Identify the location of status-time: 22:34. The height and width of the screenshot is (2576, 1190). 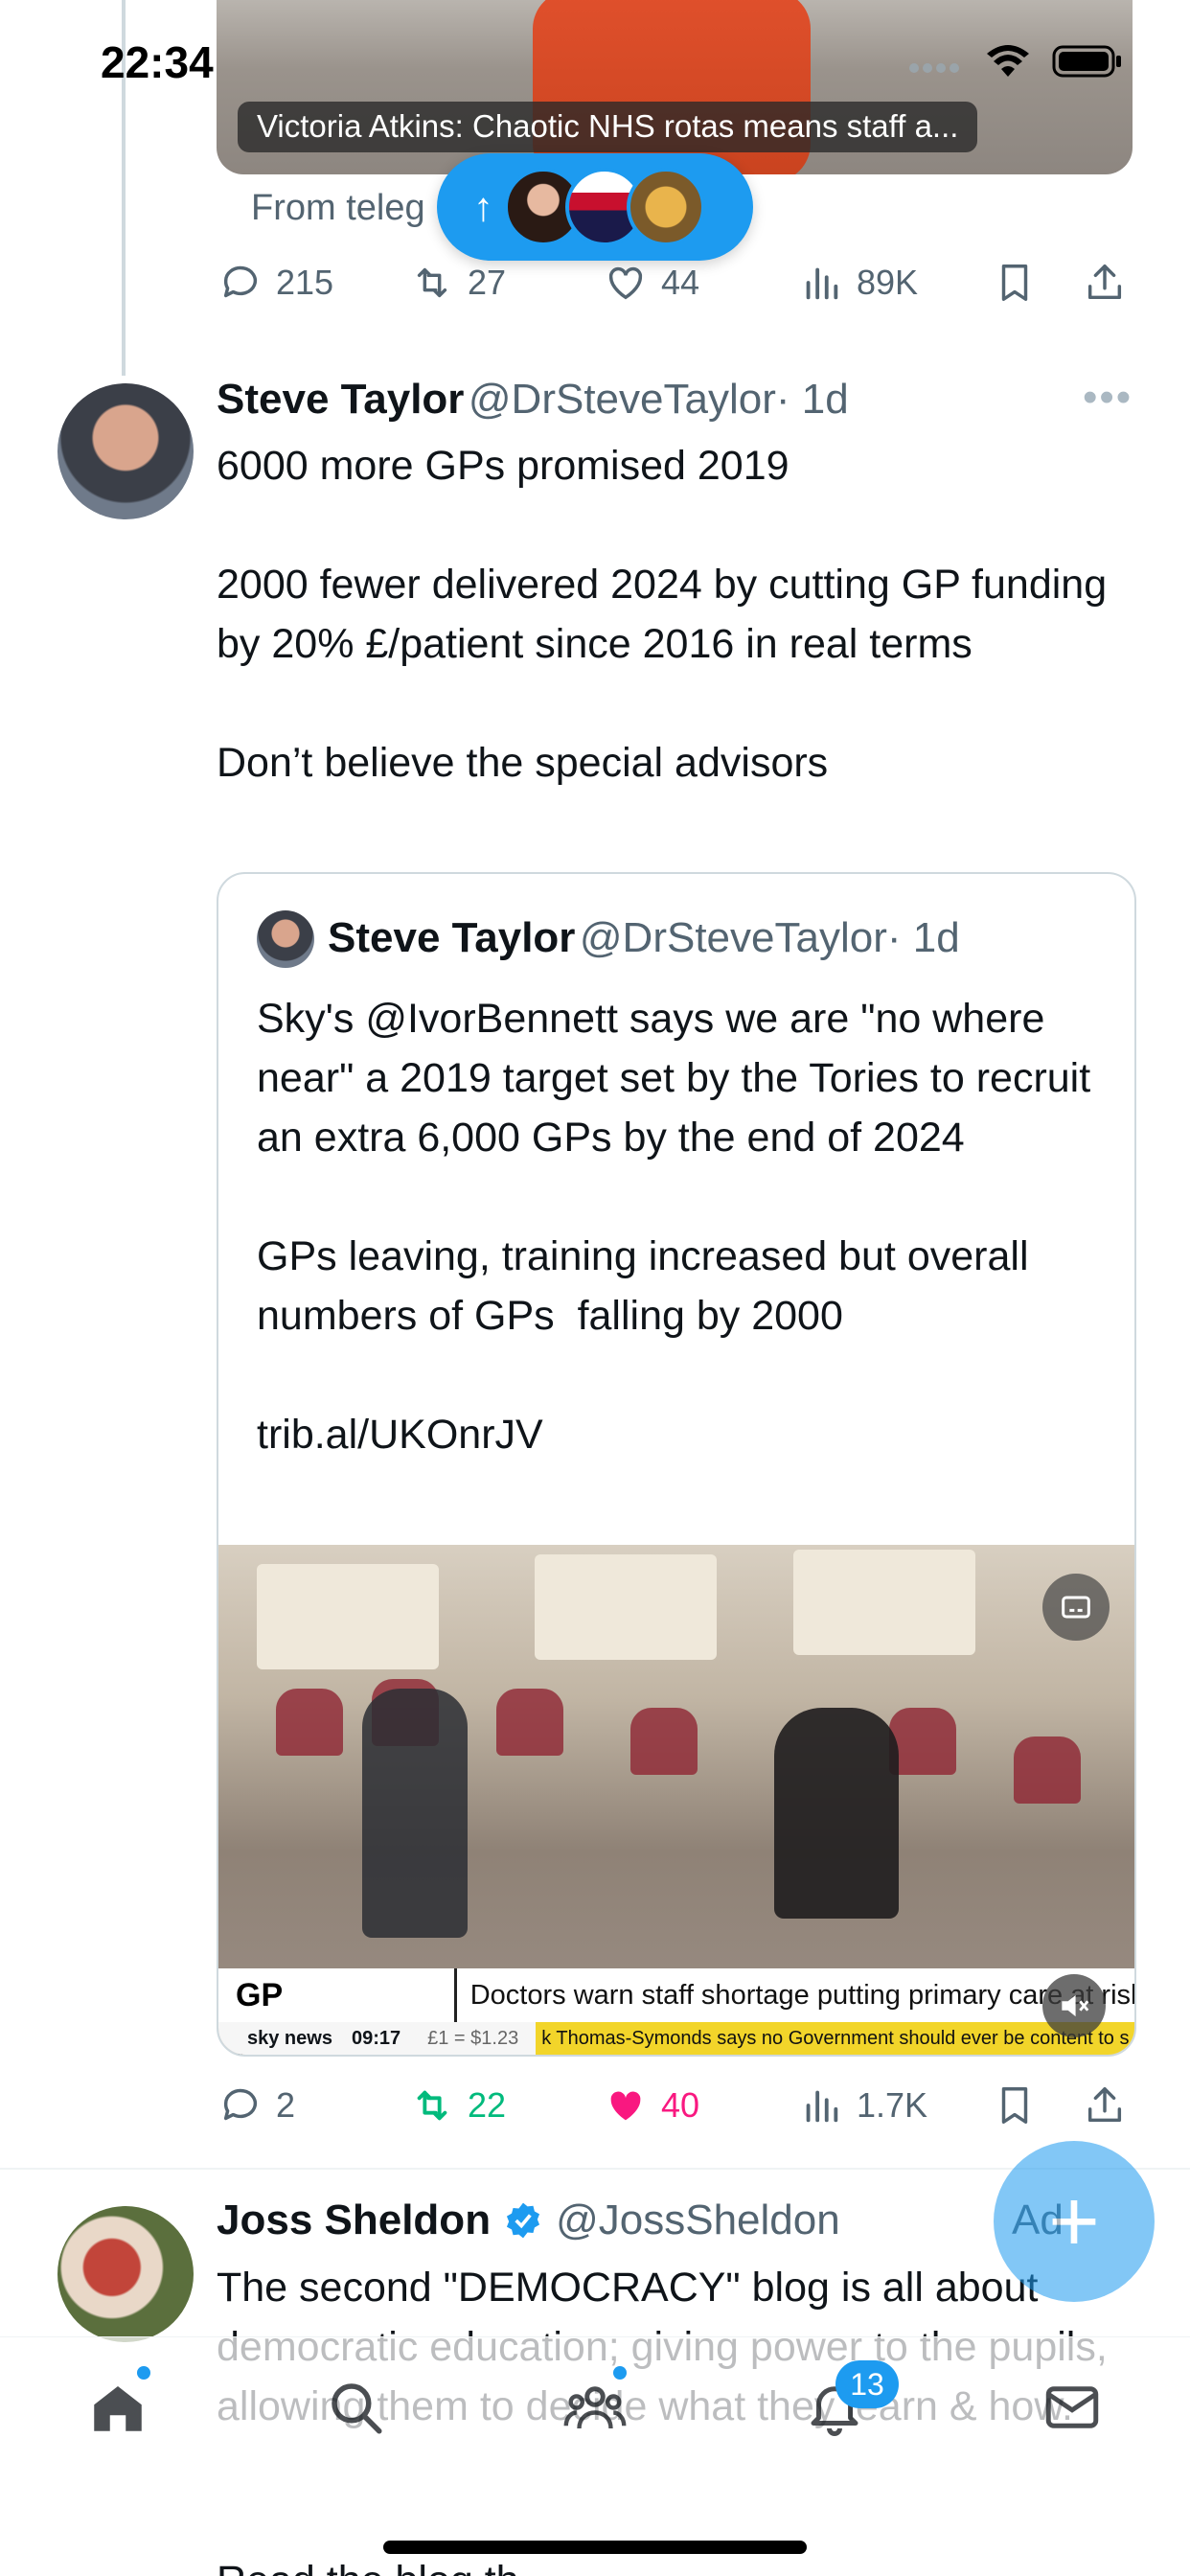
(158, 62).